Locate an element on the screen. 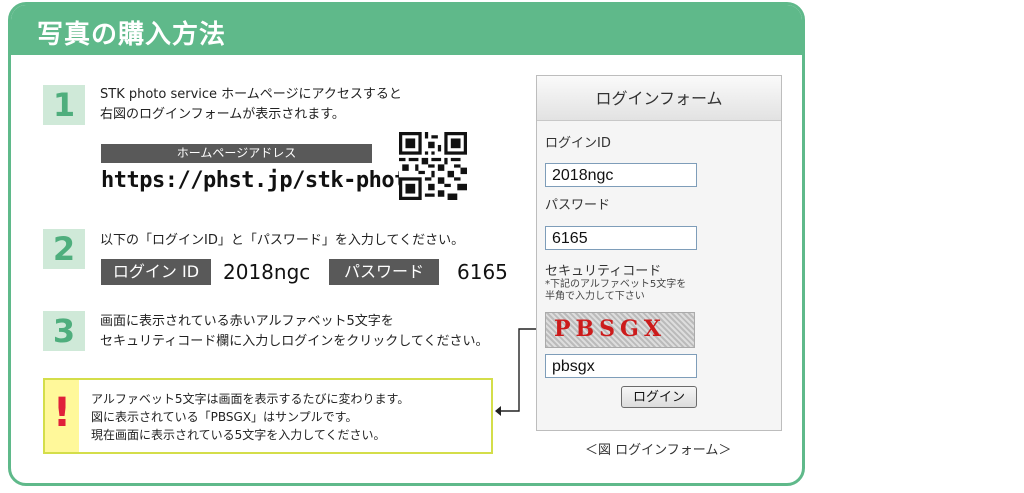  password-value: 6165 is located at coordinates (482, 272).